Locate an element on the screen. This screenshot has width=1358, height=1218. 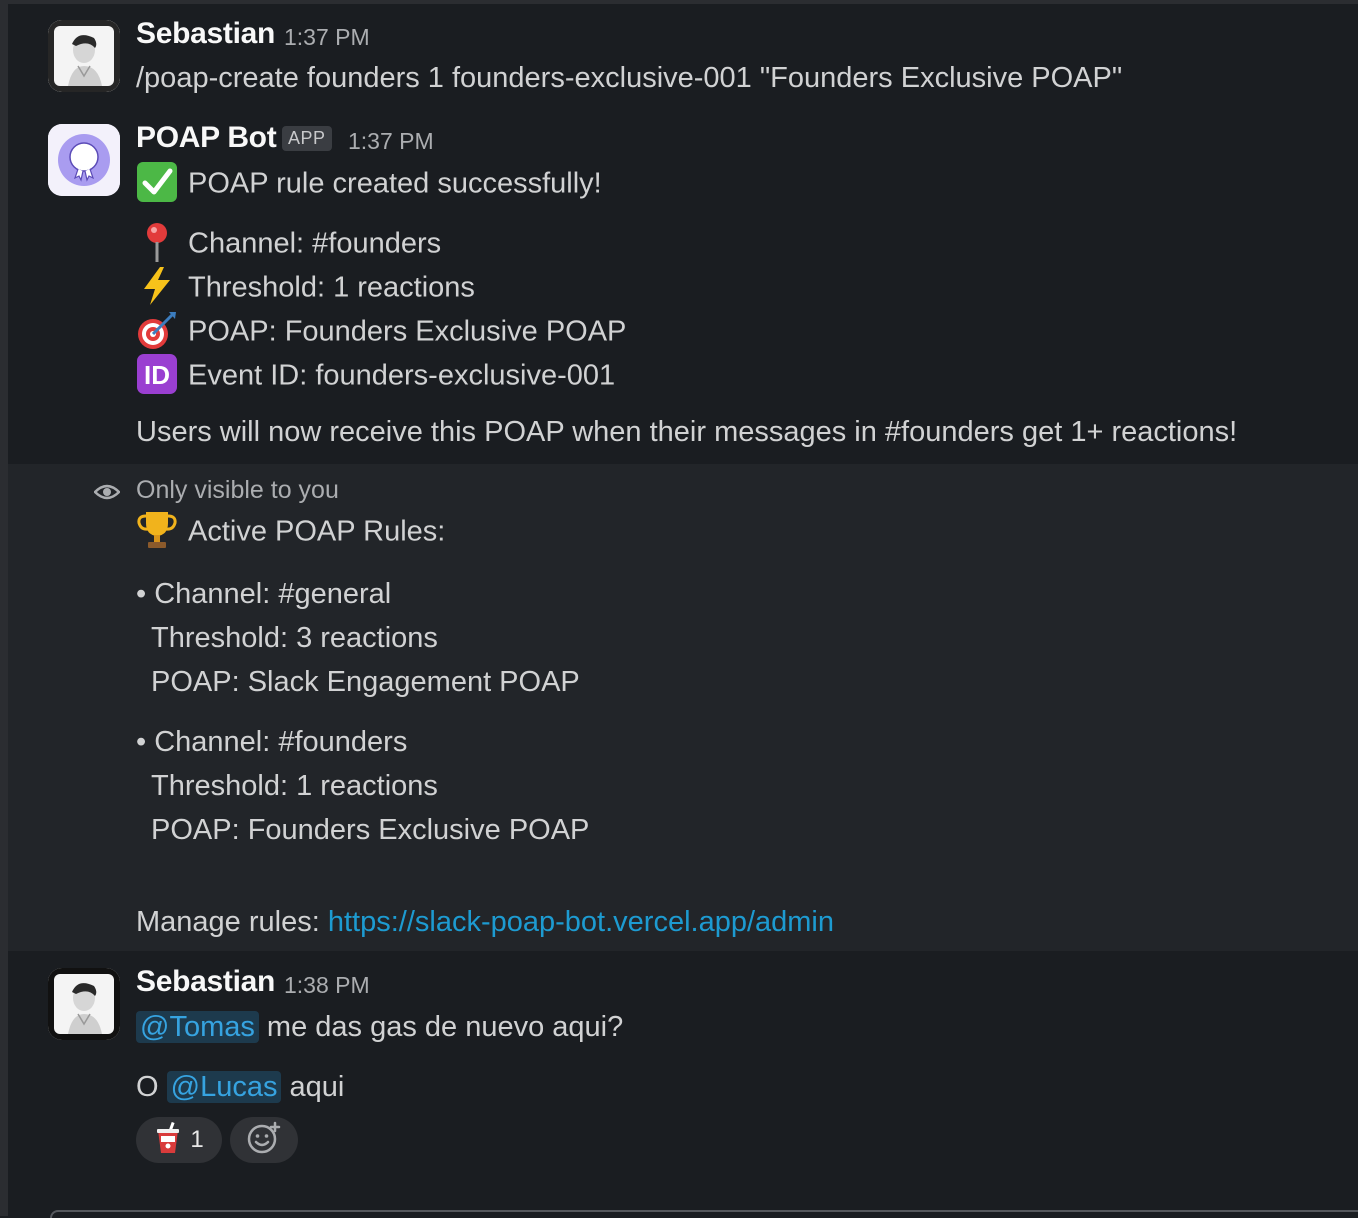
detail-event: ID Event ID: founders-exclusive-001 is located at coordinates (376, 375).